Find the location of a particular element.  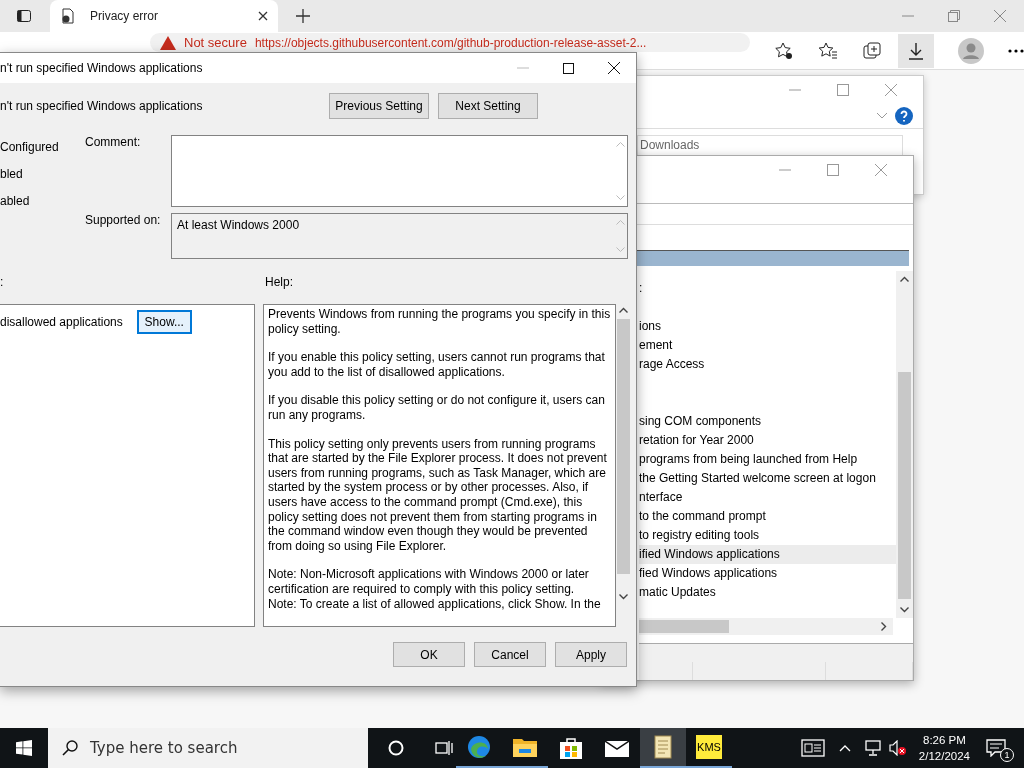

option-label: disallowed applications is located at coordinates (61, 322).